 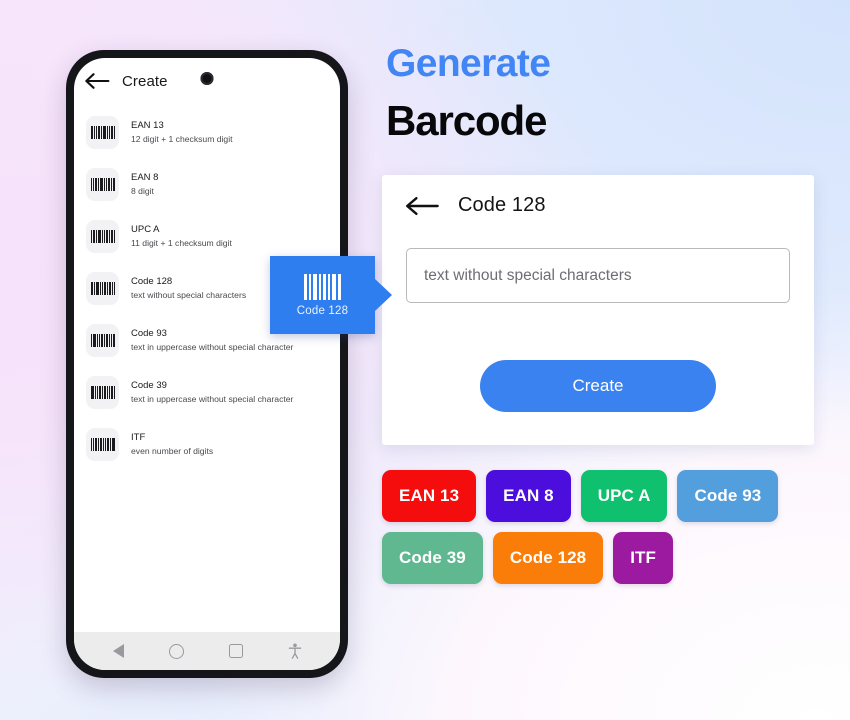 I want to click on list-item-desc: 11 digit + 1 checksum digit, so click(x=181, y=242).